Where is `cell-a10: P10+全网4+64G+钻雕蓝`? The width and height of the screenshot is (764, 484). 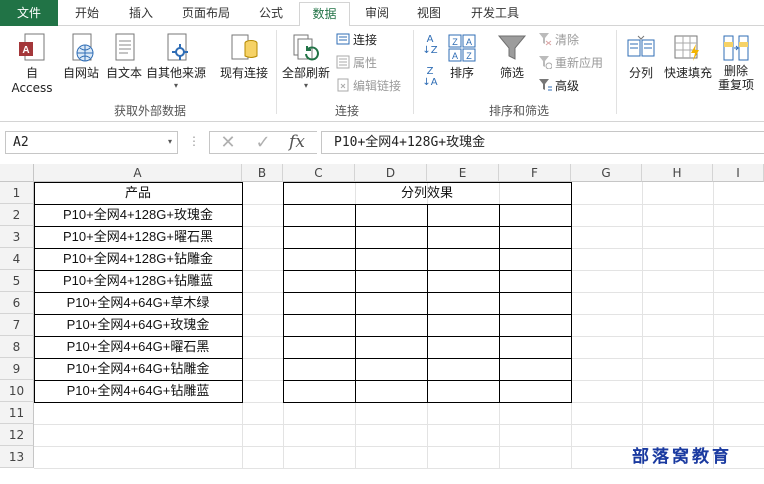
cell-a10: P10+全网4+64G+钻雕蓝 is located at coordinates (138, 391).